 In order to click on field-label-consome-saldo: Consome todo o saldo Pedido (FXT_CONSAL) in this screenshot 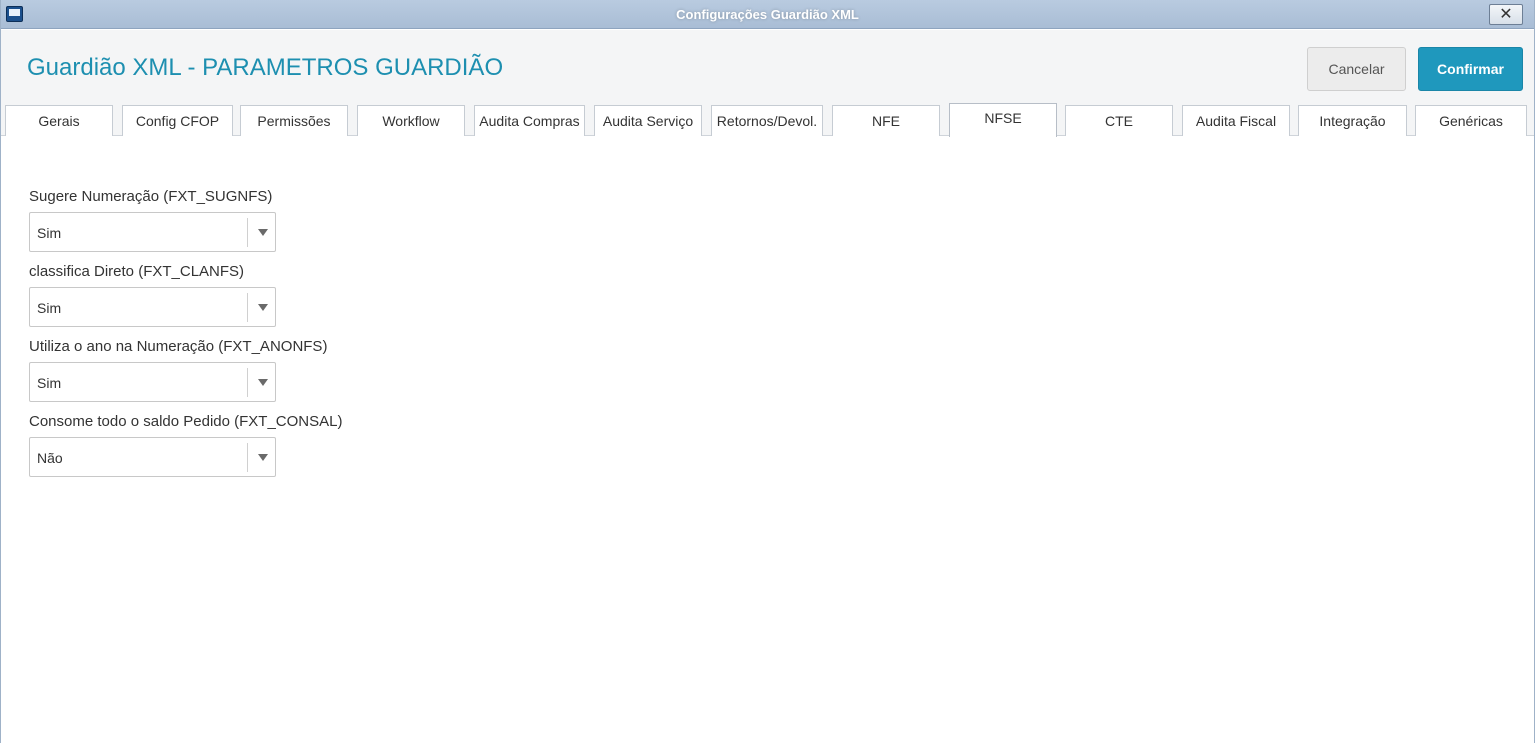, I will do `click(186, 421)`.